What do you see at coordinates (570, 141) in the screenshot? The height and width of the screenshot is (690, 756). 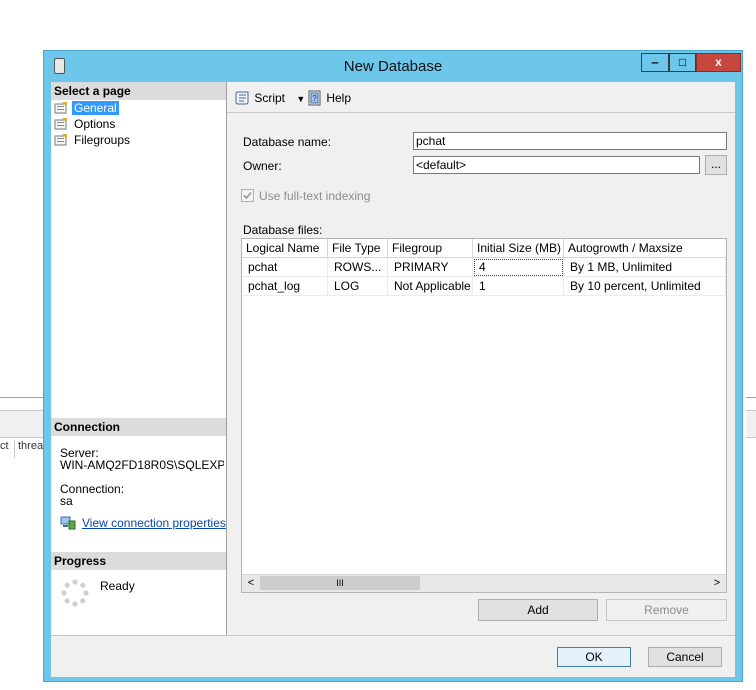 I see `database-name-input: pchat` at bounding box center [570, 141].